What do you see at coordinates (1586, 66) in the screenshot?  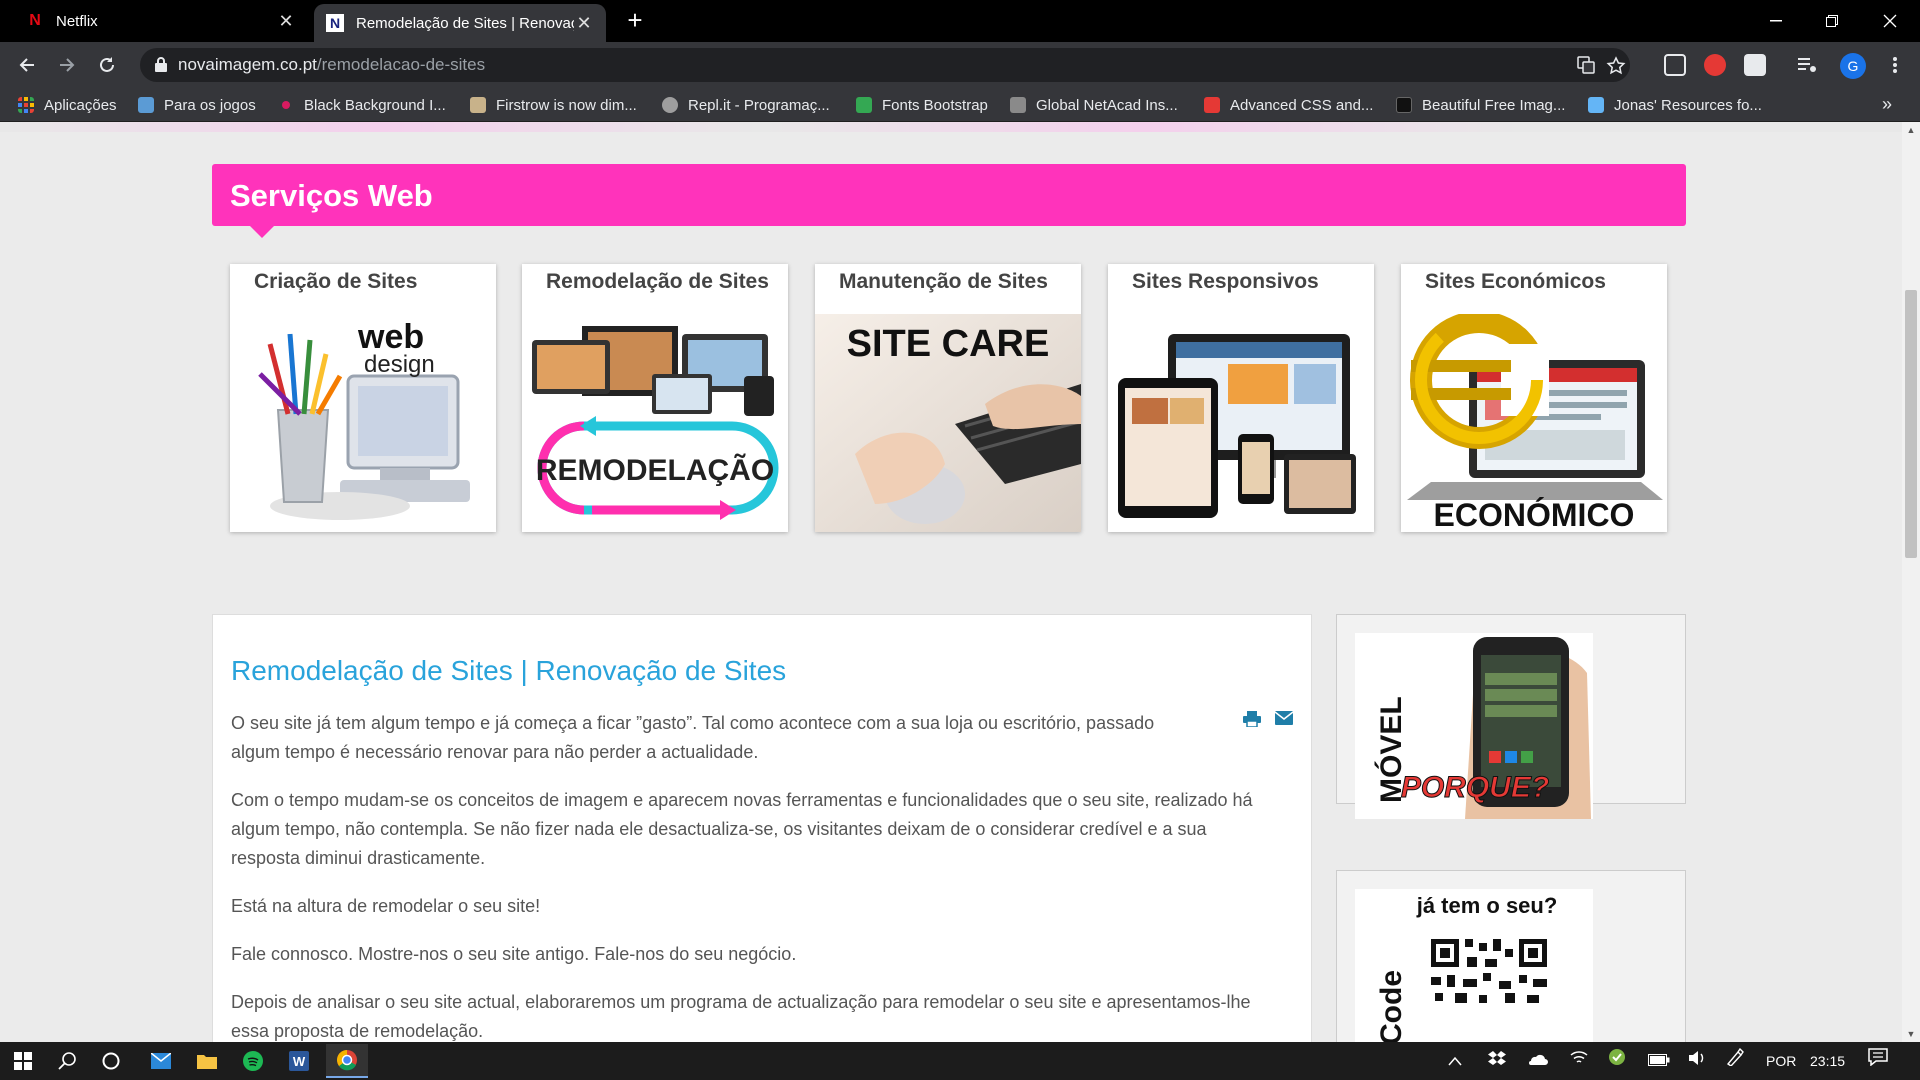 I see `translate-icon` at bounding box center [1586, 66].